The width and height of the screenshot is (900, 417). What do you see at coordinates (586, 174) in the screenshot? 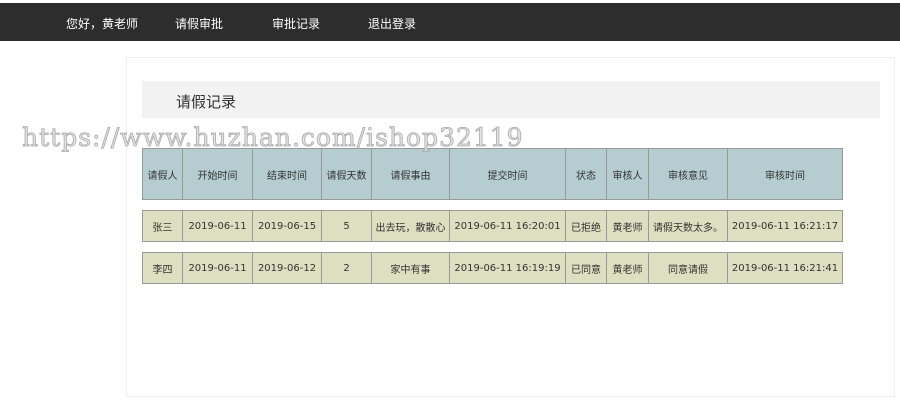
I see `column-header: 状态` at bounding box center [586, 174].